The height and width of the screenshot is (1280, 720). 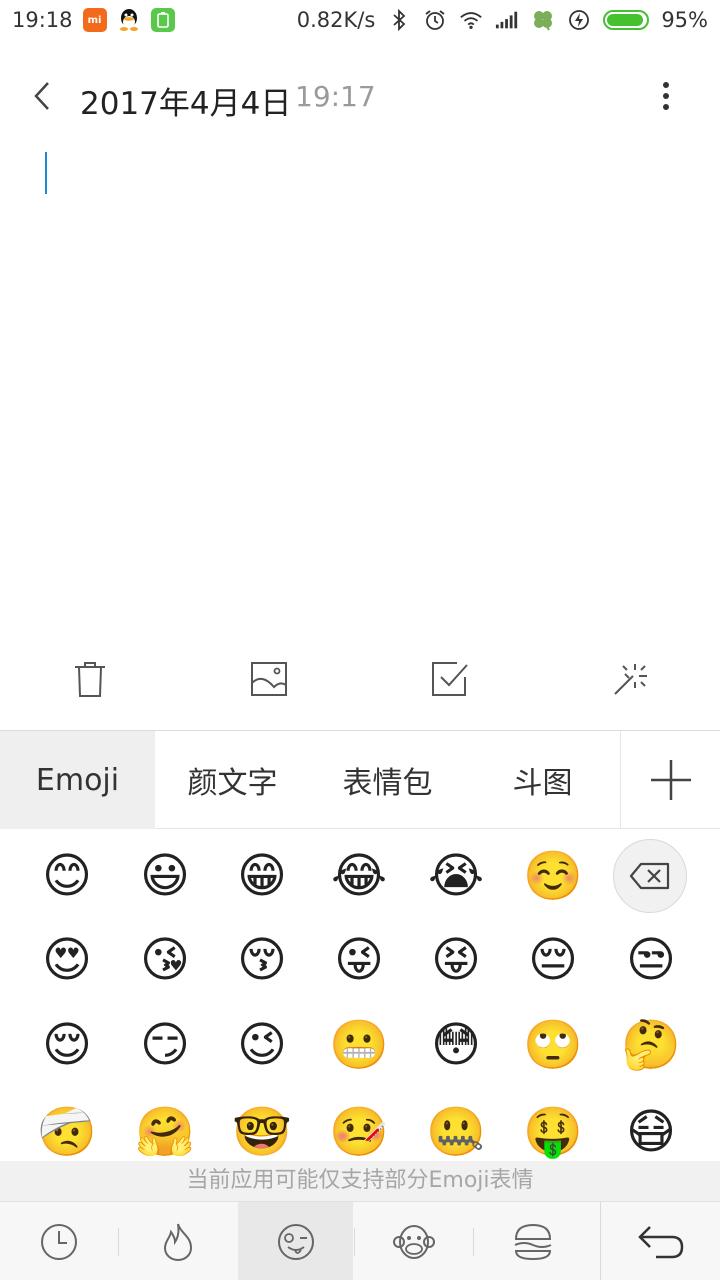 I want to click on category-animals, so click(x=414, y=1241).